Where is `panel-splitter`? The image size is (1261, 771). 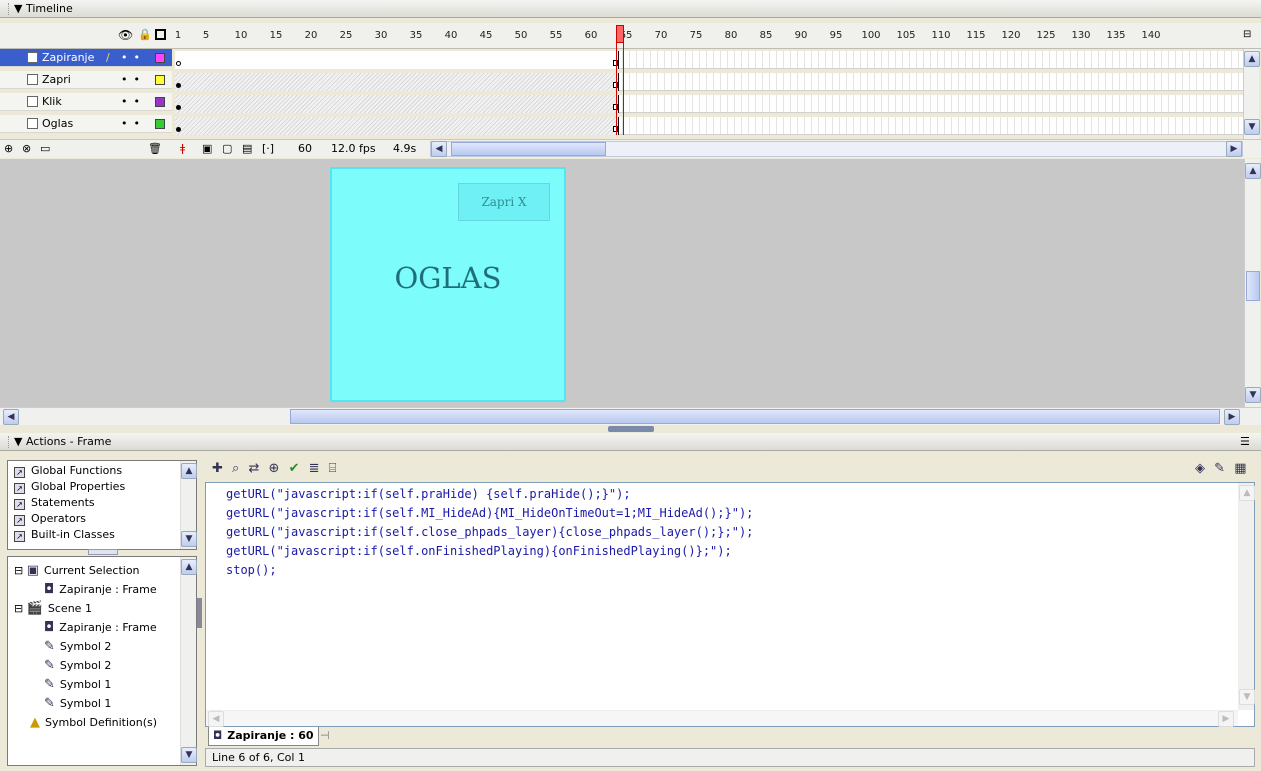 panel-splitter is located at coordinates (199, 613).